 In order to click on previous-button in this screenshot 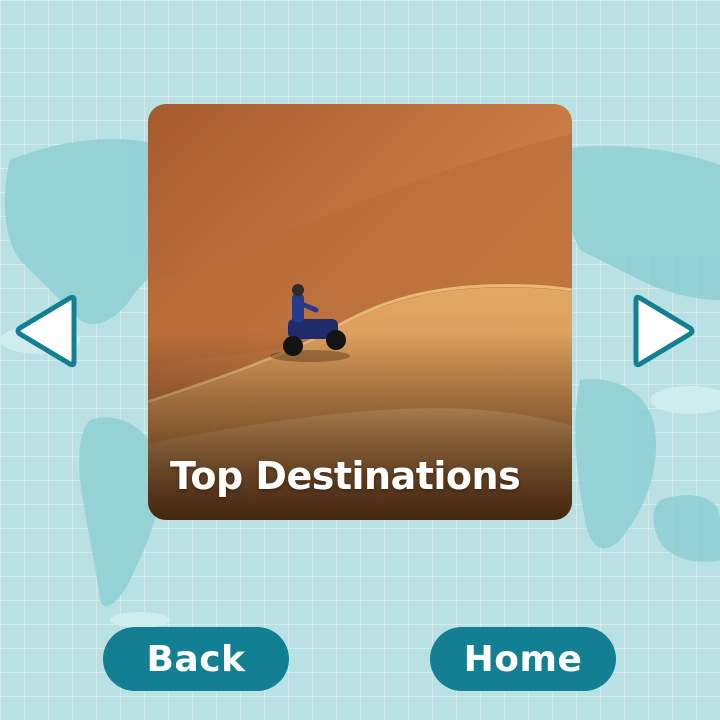, I will do `click(48, 331)`.